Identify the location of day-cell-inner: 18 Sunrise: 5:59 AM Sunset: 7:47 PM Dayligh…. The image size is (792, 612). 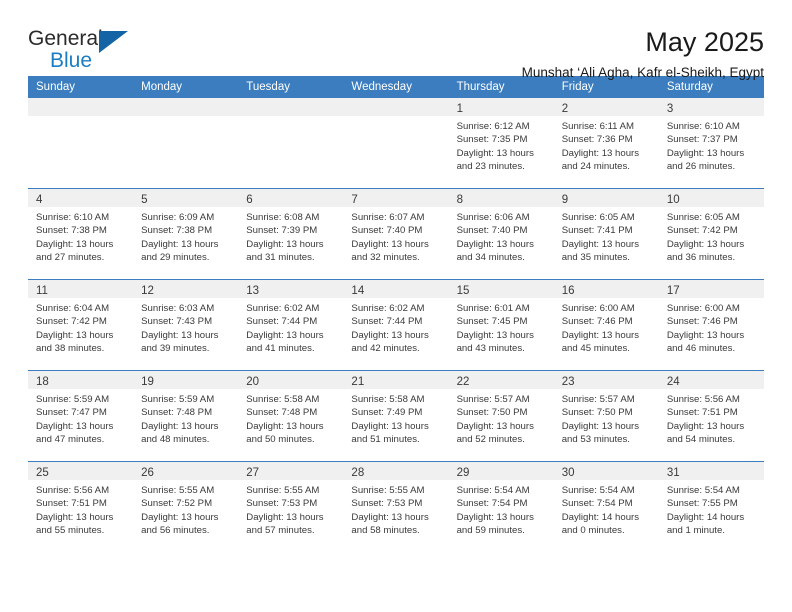
(81, 416).